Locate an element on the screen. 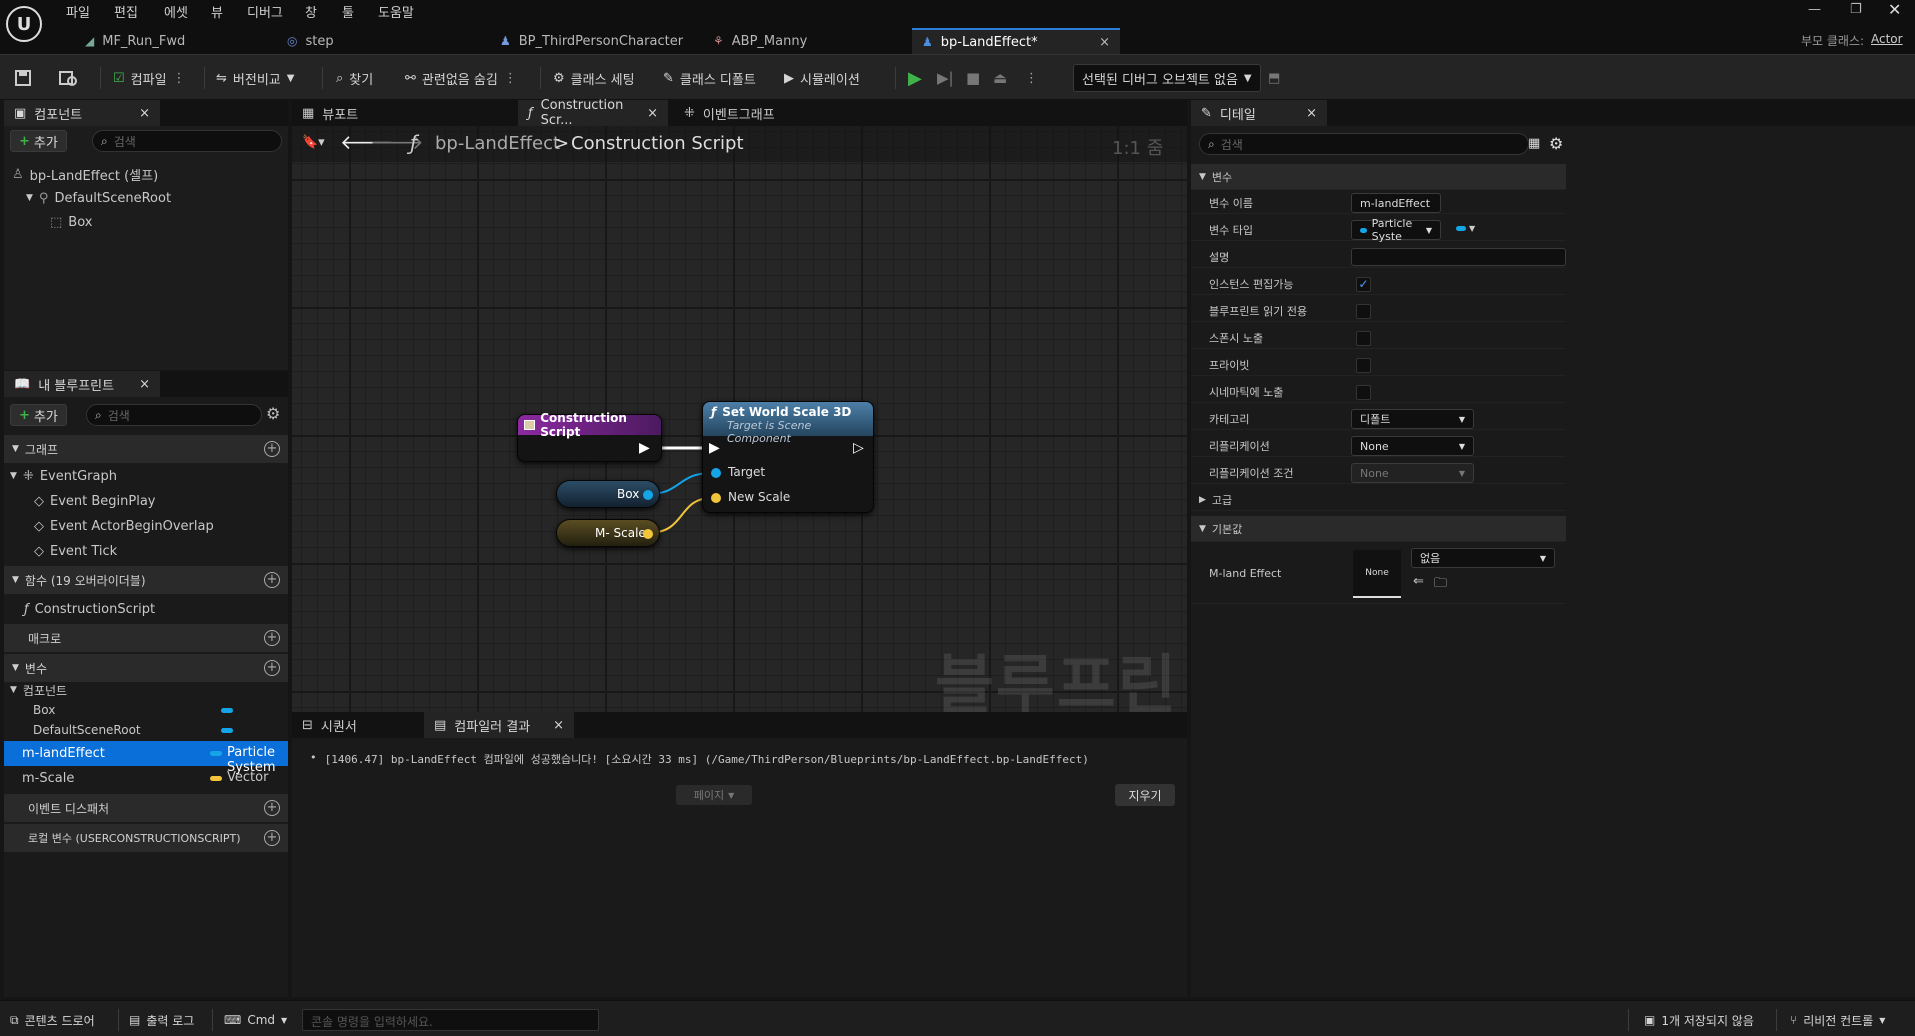 The width and height of the screenshot is (1915, 1036). simulation-button: ▶ 시뮬레이션 is located at coordinates (822, 78).